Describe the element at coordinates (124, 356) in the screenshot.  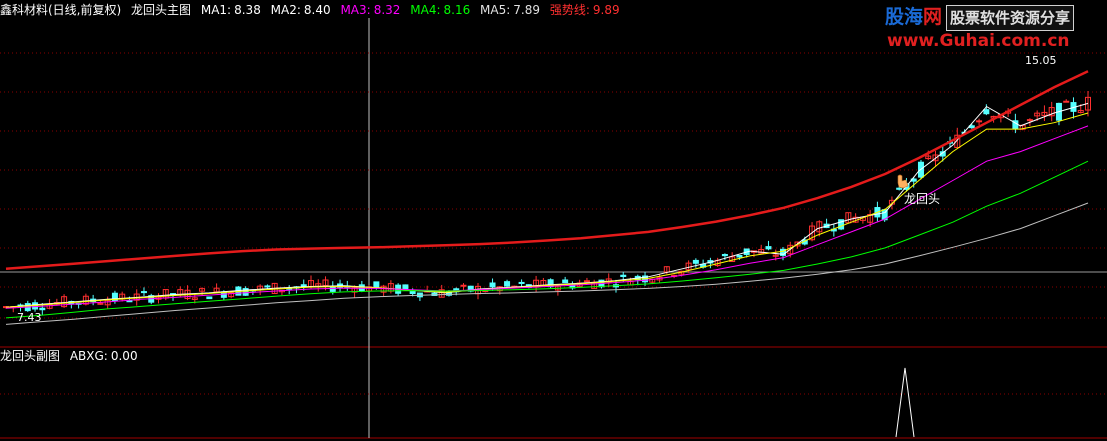
I see `abxg-value: 0.00` at that location.